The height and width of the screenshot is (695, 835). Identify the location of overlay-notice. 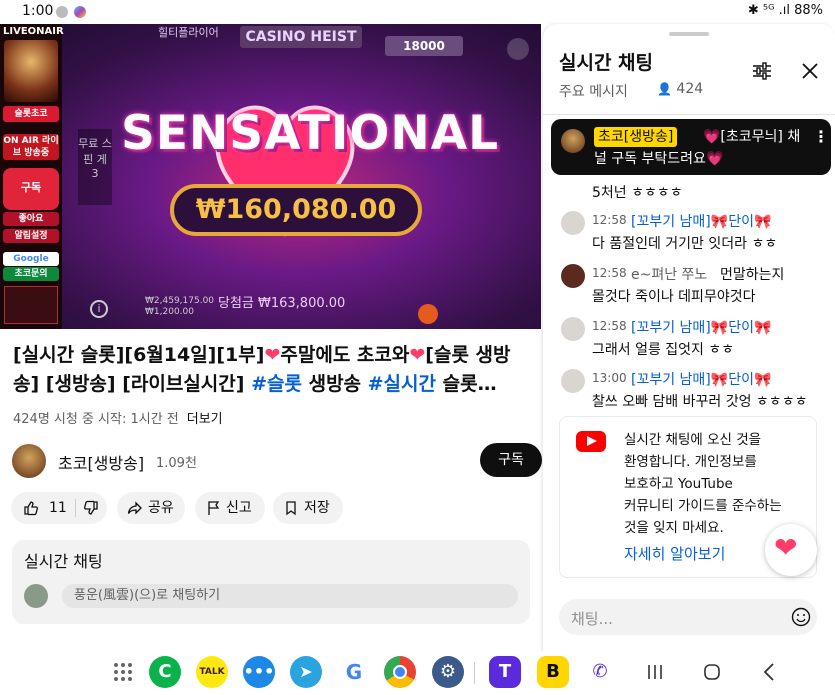
(31, 305).